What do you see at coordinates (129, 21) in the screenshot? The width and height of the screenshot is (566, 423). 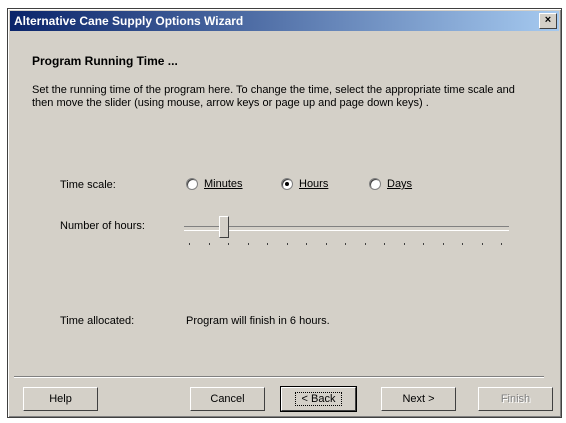 I see `window-title: Alternative Cane Supply Options Wizard` at bounding box center [129, 21].